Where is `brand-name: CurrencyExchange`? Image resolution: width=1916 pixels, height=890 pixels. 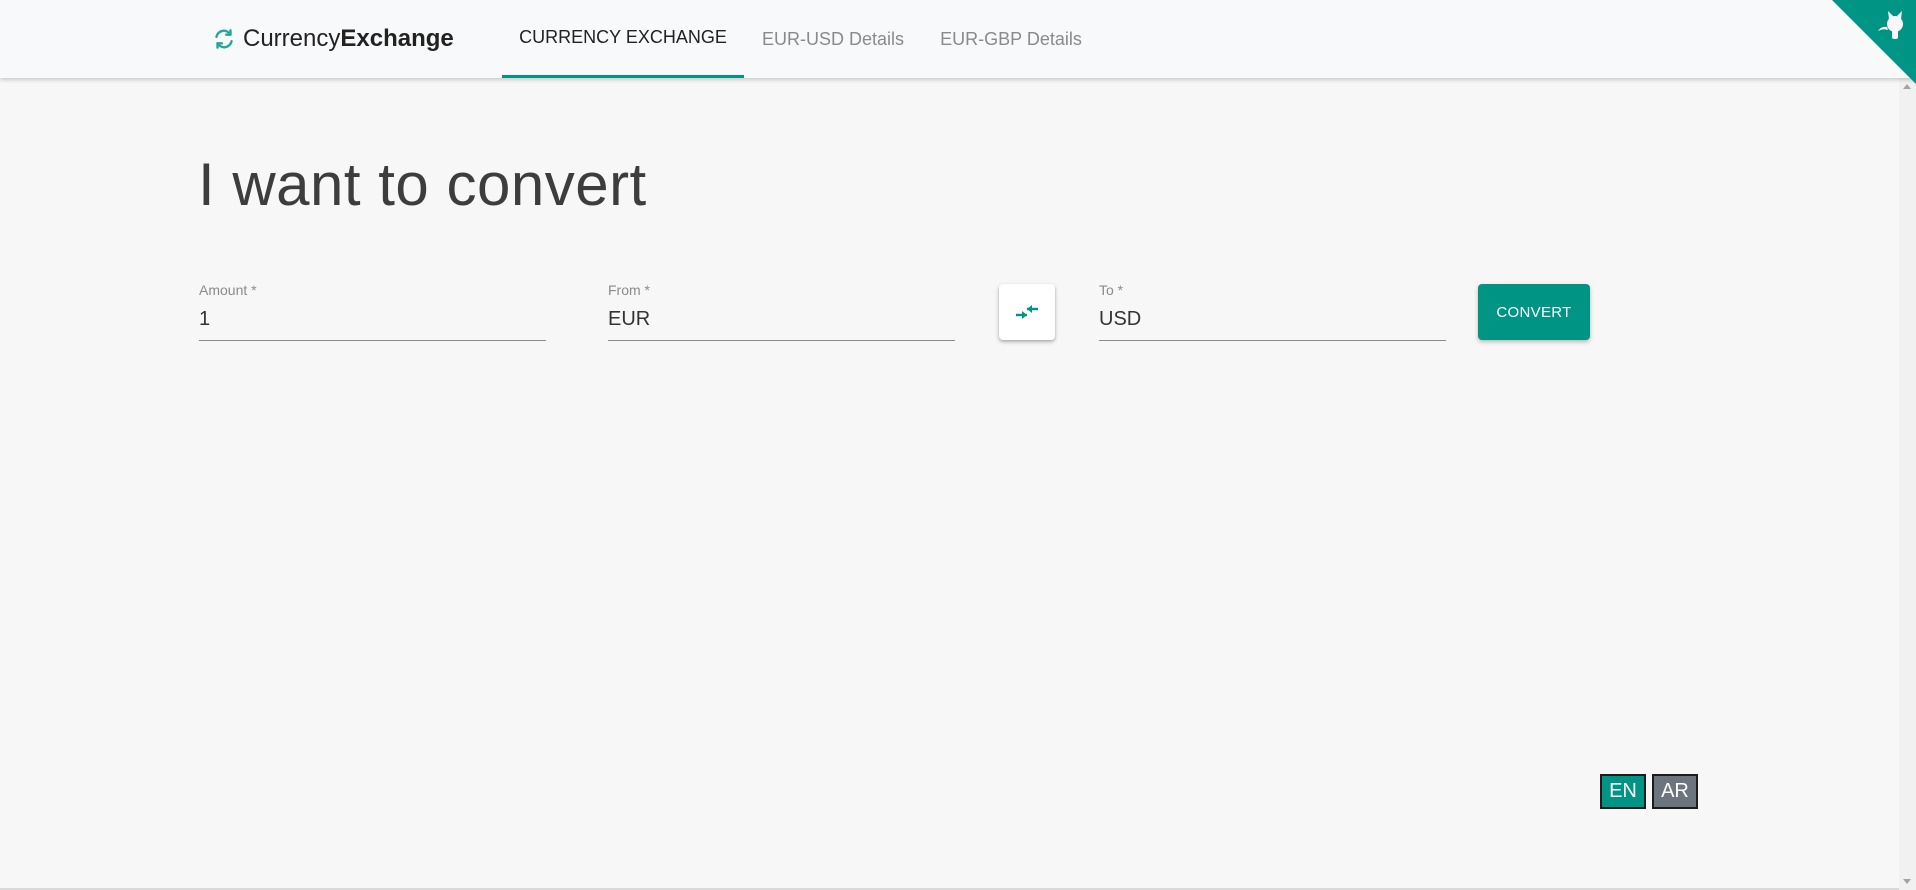 brand-name: CurrencyExchange is located at coordinates (348, 38).